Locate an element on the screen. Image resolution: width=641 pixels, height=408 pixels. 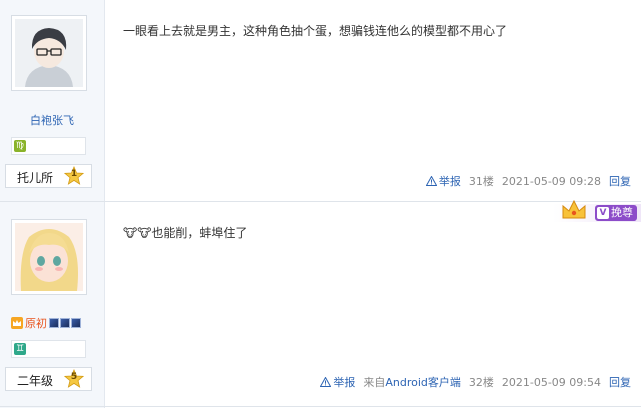
level-badge: 托儿所 1 is located at coordinates (48, 176).